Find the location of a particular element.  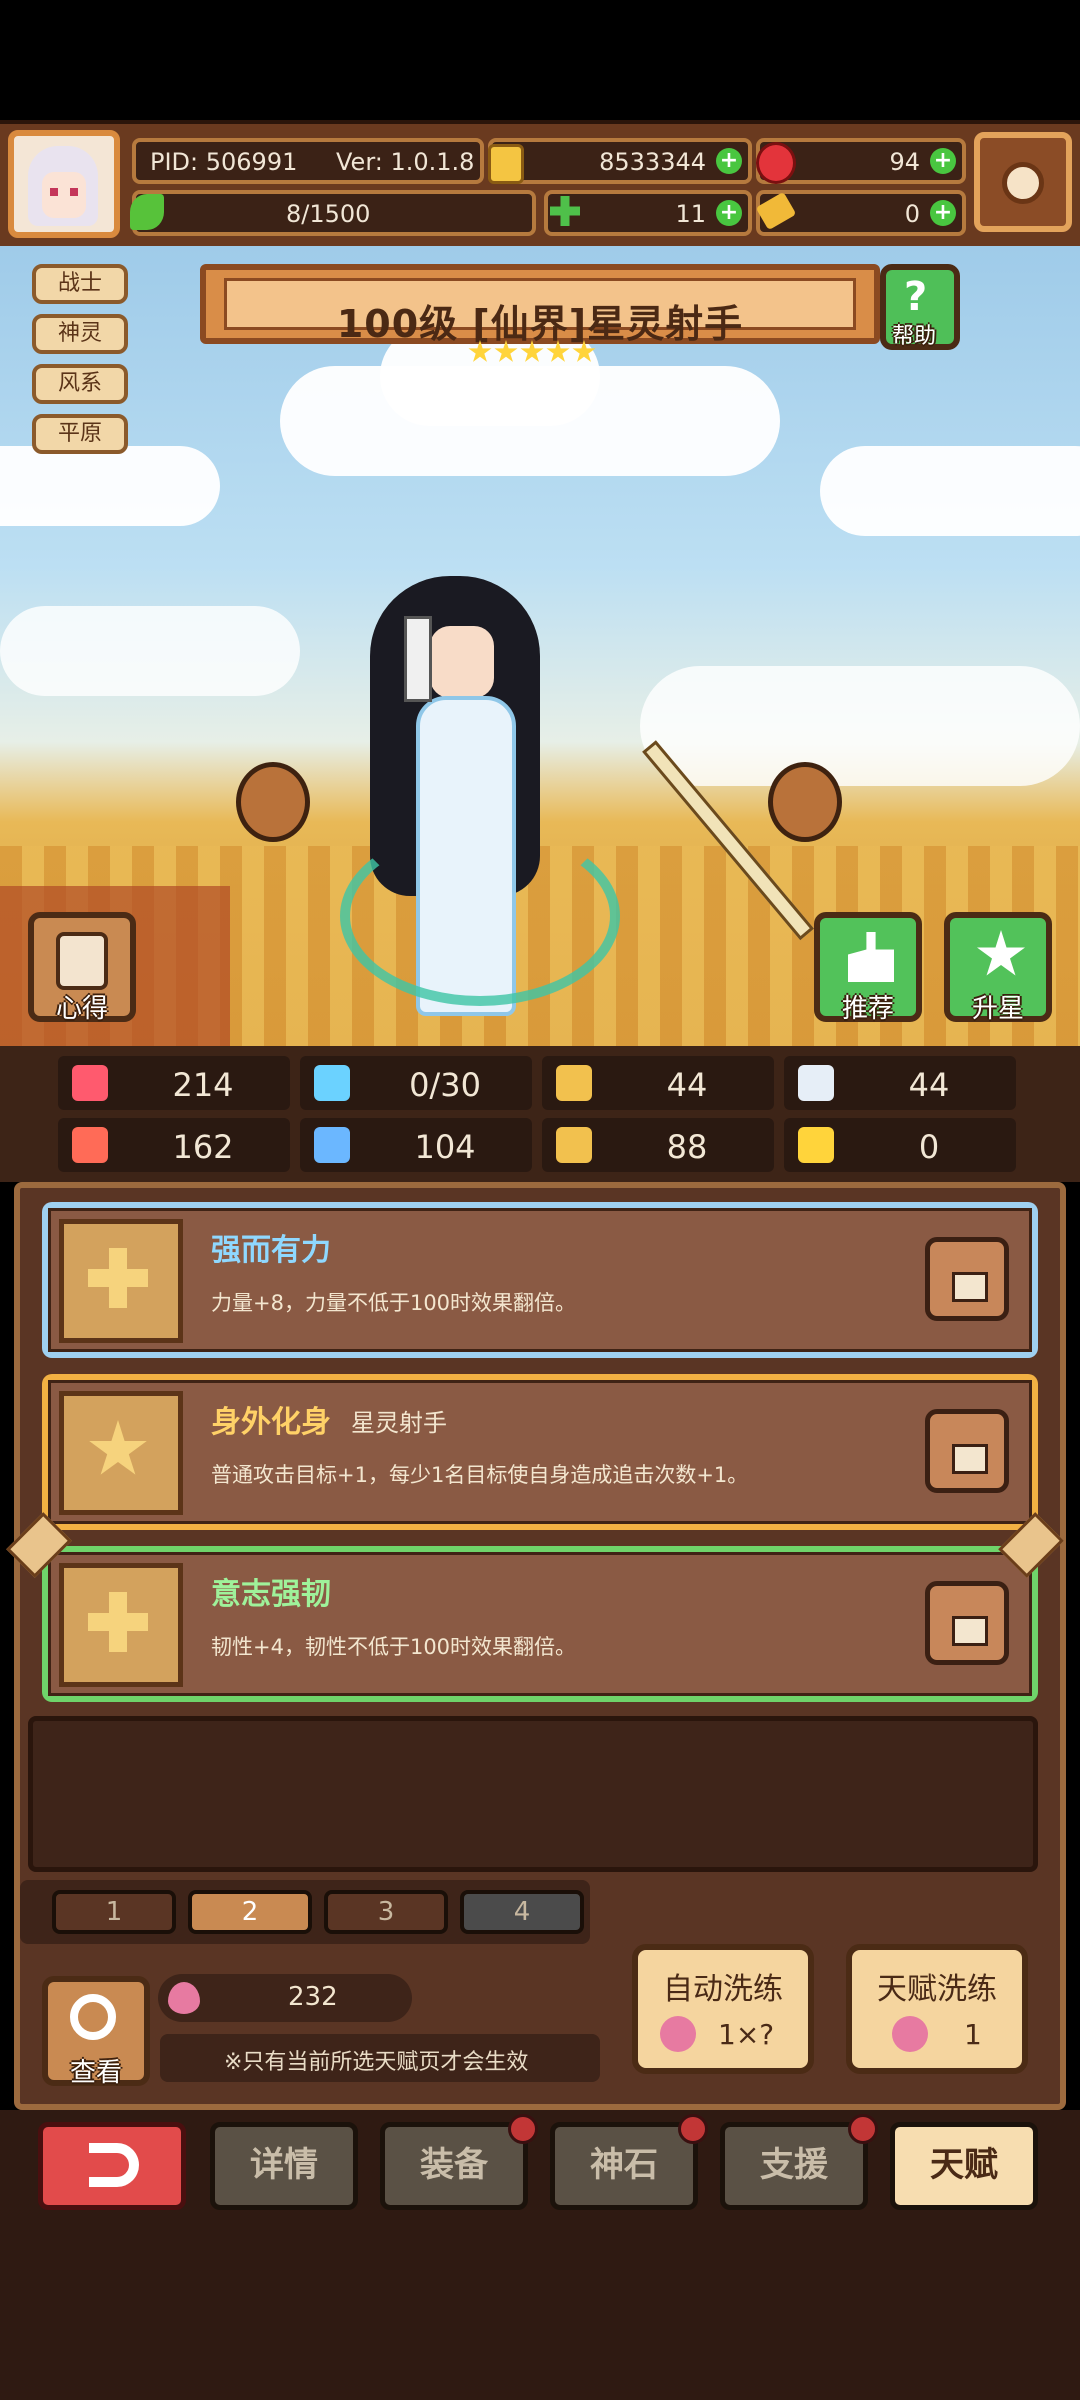

tag-terrain: 平原 is located at coordinates (80, 434).